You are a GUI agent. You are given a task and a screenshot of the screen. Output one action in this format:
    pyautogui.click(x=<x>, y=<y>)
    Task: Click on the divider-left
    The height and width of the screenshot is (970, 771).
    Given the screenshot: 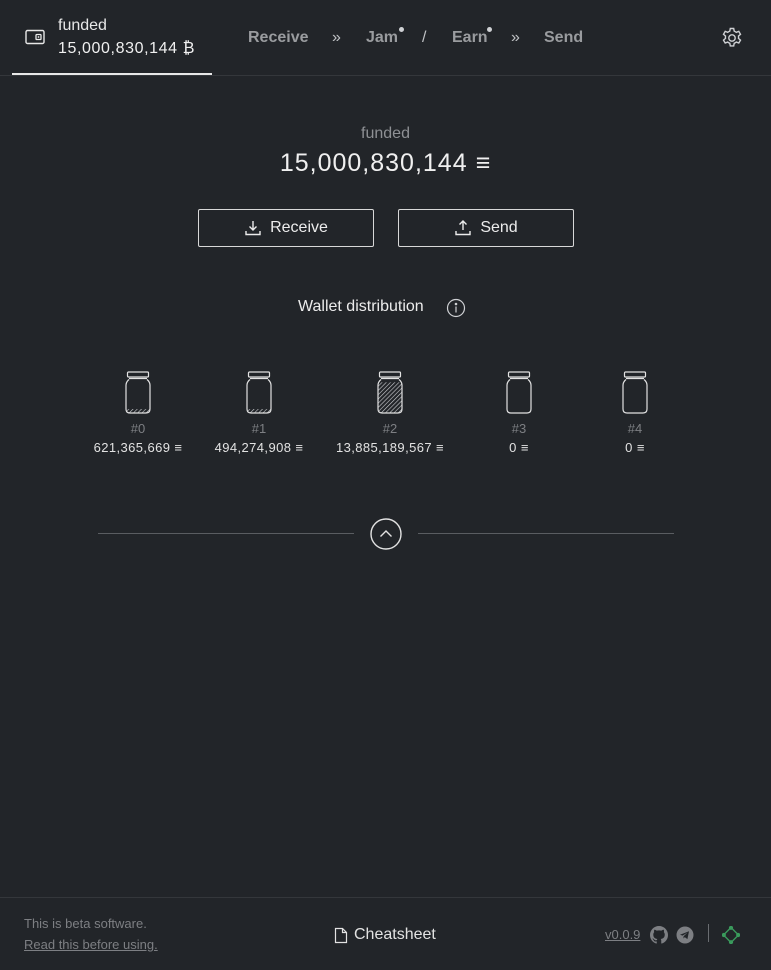 What is the action you would take?
    pyautogui.click(x=226, y=533)
    